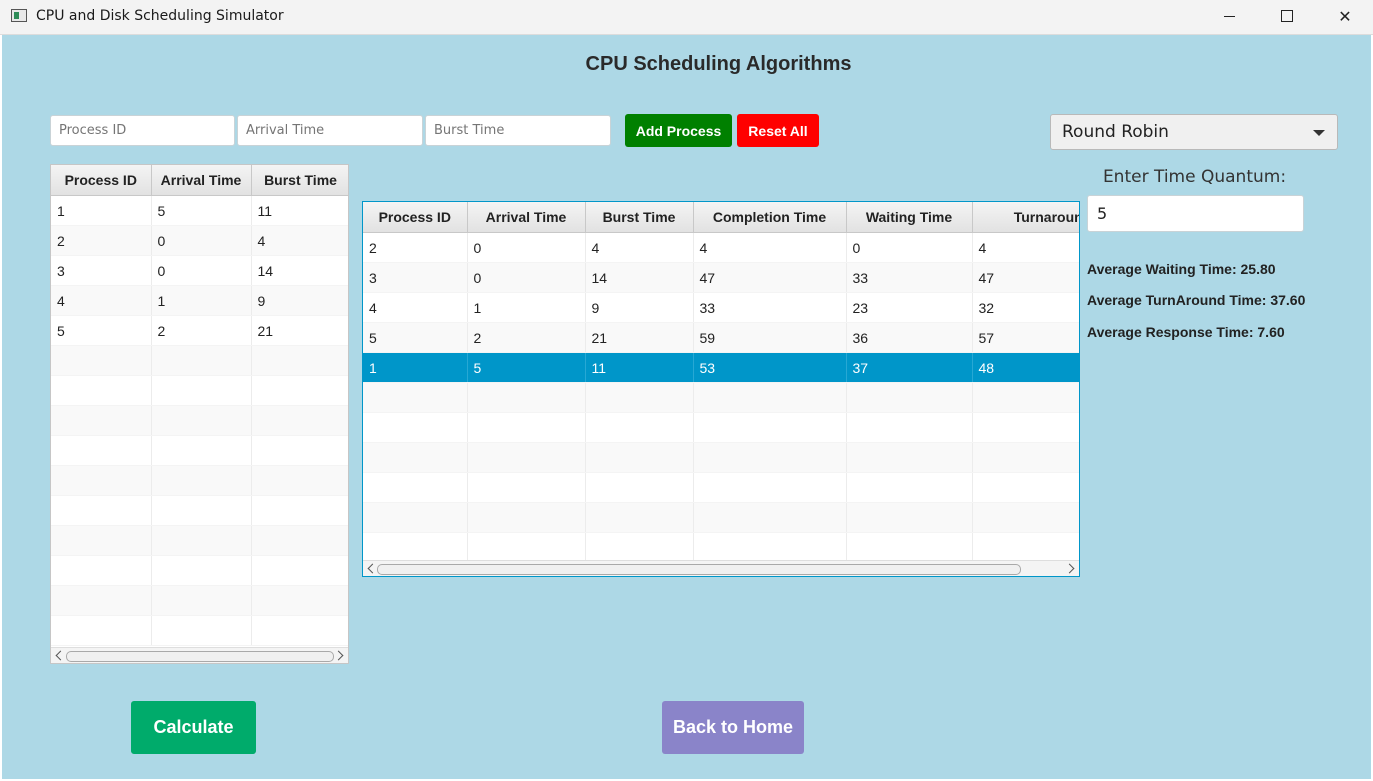 The height and width of the screenshot is (781, 1373). What do you see at coordinates (909, 367) in the screenshot?
I see `table-cell: 37` at bounding box center [909, 367].